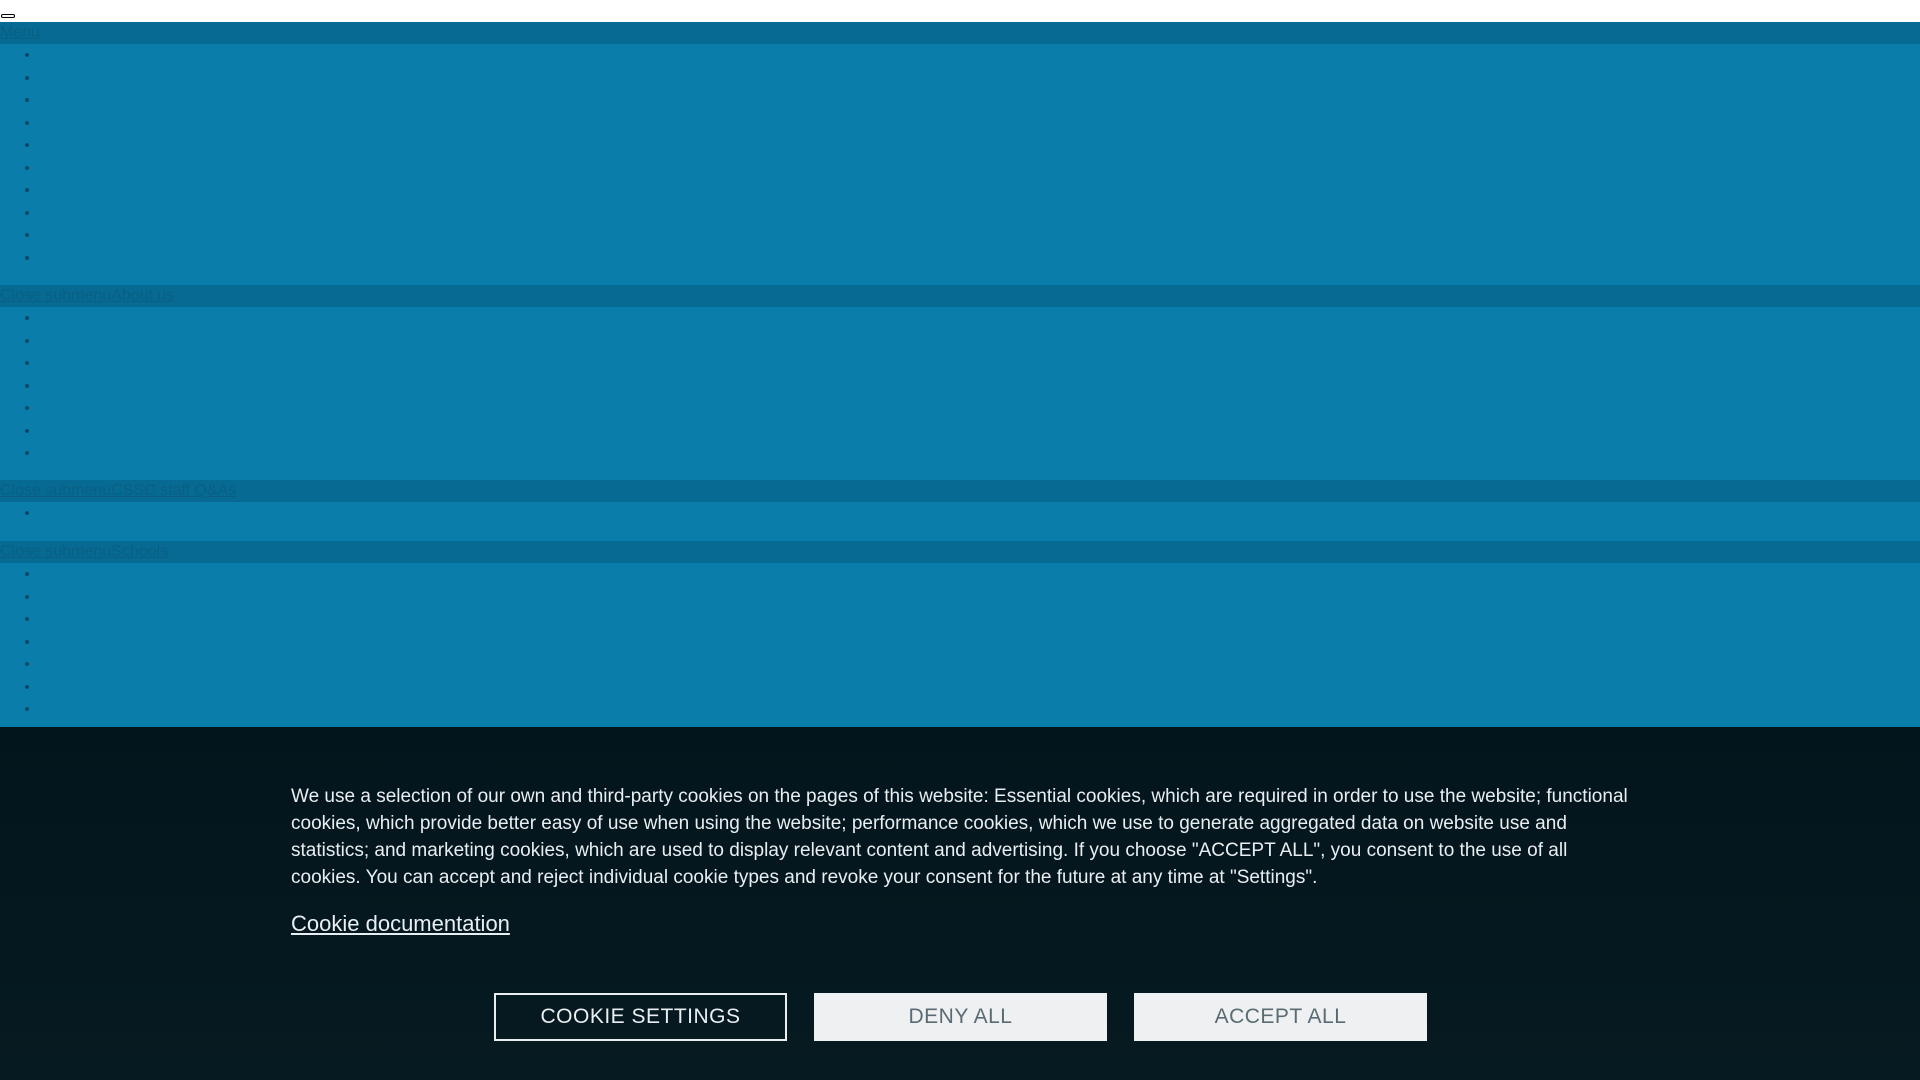 The height and width of the screenshot is (1080, 1920). I want to click on deny-all-button: DENY ALL, so click(960, 1017).